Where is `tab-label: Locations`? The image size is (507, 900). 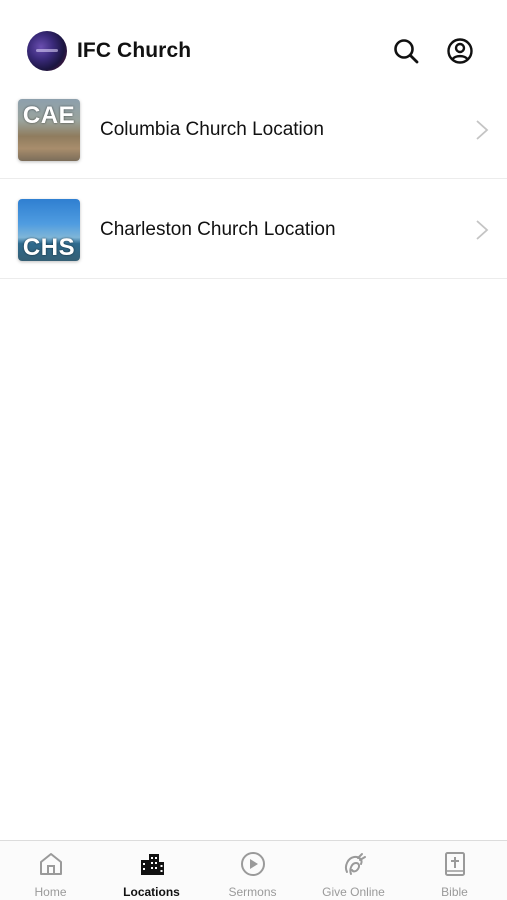
tab-label: Locations is located at coordinates (151, 892).